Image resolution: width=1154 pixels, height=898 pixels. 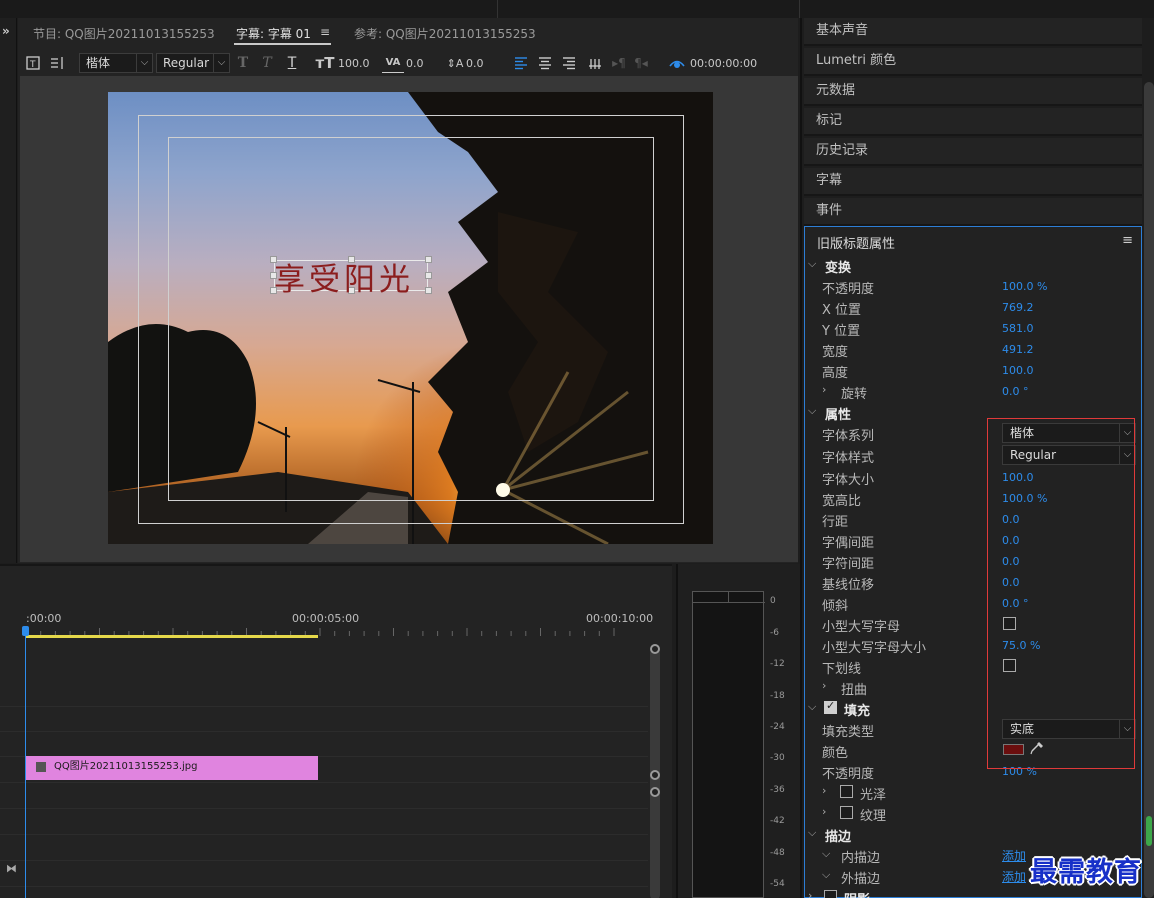 I want to click on db-tick: -48, so click(x=777, y=853).